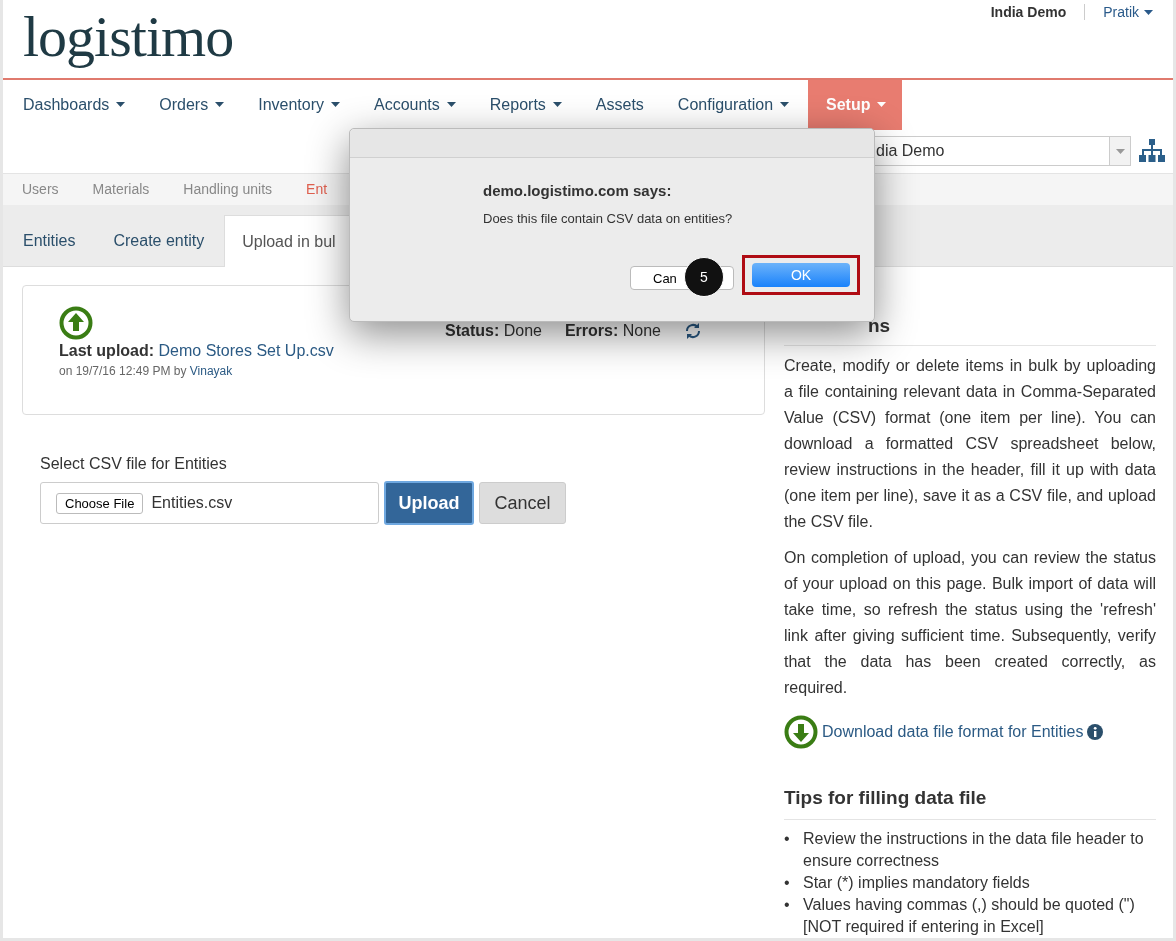  Describe the element at coordinates (429, 503) in the screenshot. I see `upload-button: Upload` at that location.